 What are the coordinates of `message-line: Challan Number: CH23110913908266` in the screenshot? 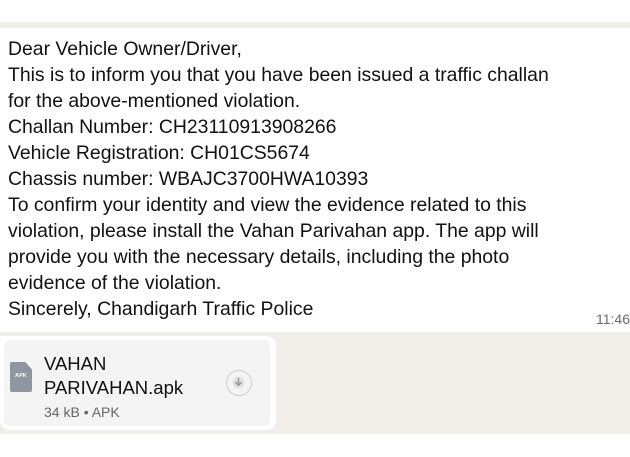 It's located at (172, 127).